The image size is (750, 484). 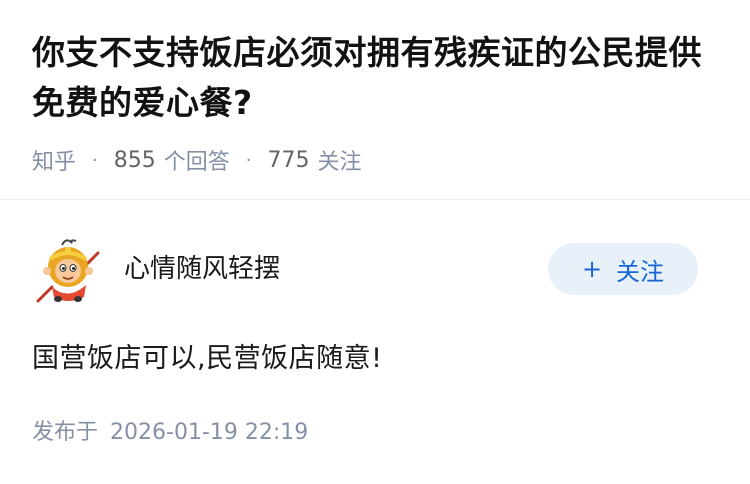 What do you see at coordinates (134, 160) in the screenshot?
I see `answer-count: 855` at bounding box center [134, 160].